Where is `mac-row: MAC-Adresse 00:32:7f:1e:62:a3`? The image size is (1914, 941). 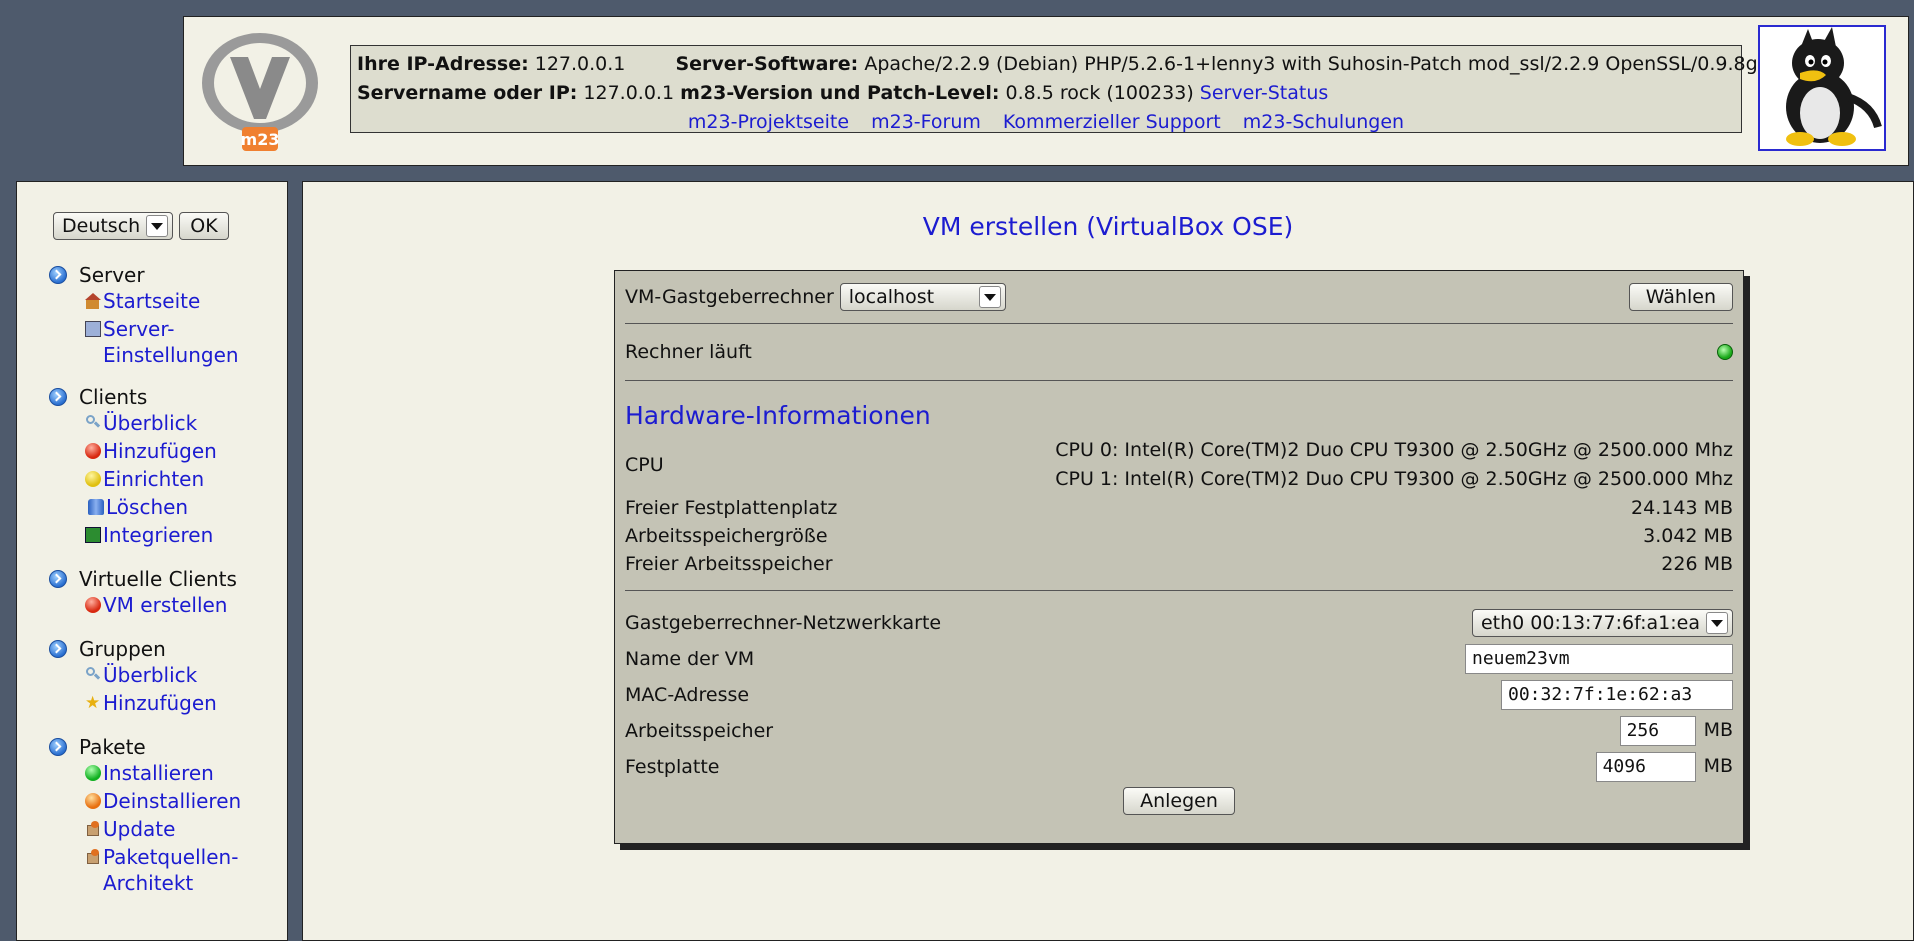 mac-row: MAC-Adresse 00:32:7f:1e:62:a3 is located at coordinates (1179, 695).